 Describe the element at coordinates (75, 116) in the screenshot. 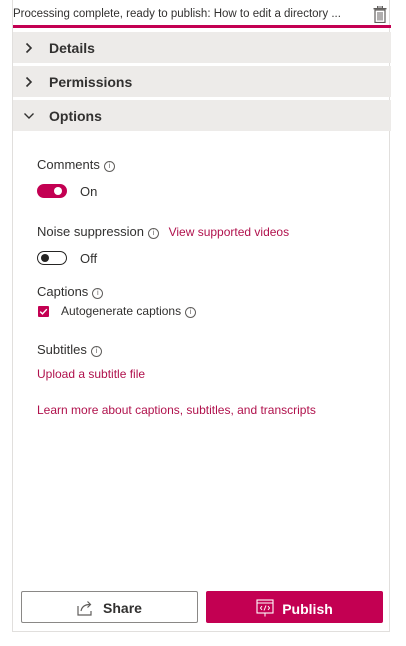

I see `section-options-label: Options` at that location.